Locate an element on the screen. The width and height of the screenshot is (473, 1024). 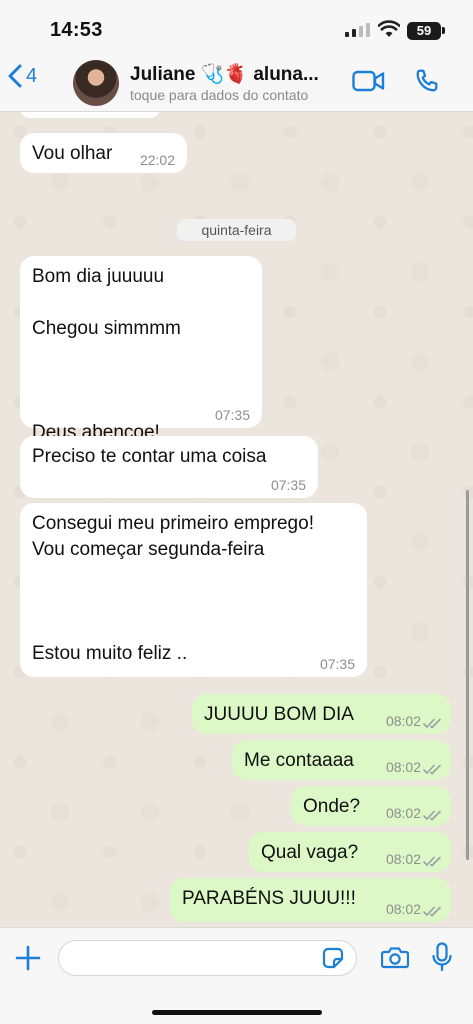
message-out: Qual vaga? 08:02 is located at coordinates (350, 852).